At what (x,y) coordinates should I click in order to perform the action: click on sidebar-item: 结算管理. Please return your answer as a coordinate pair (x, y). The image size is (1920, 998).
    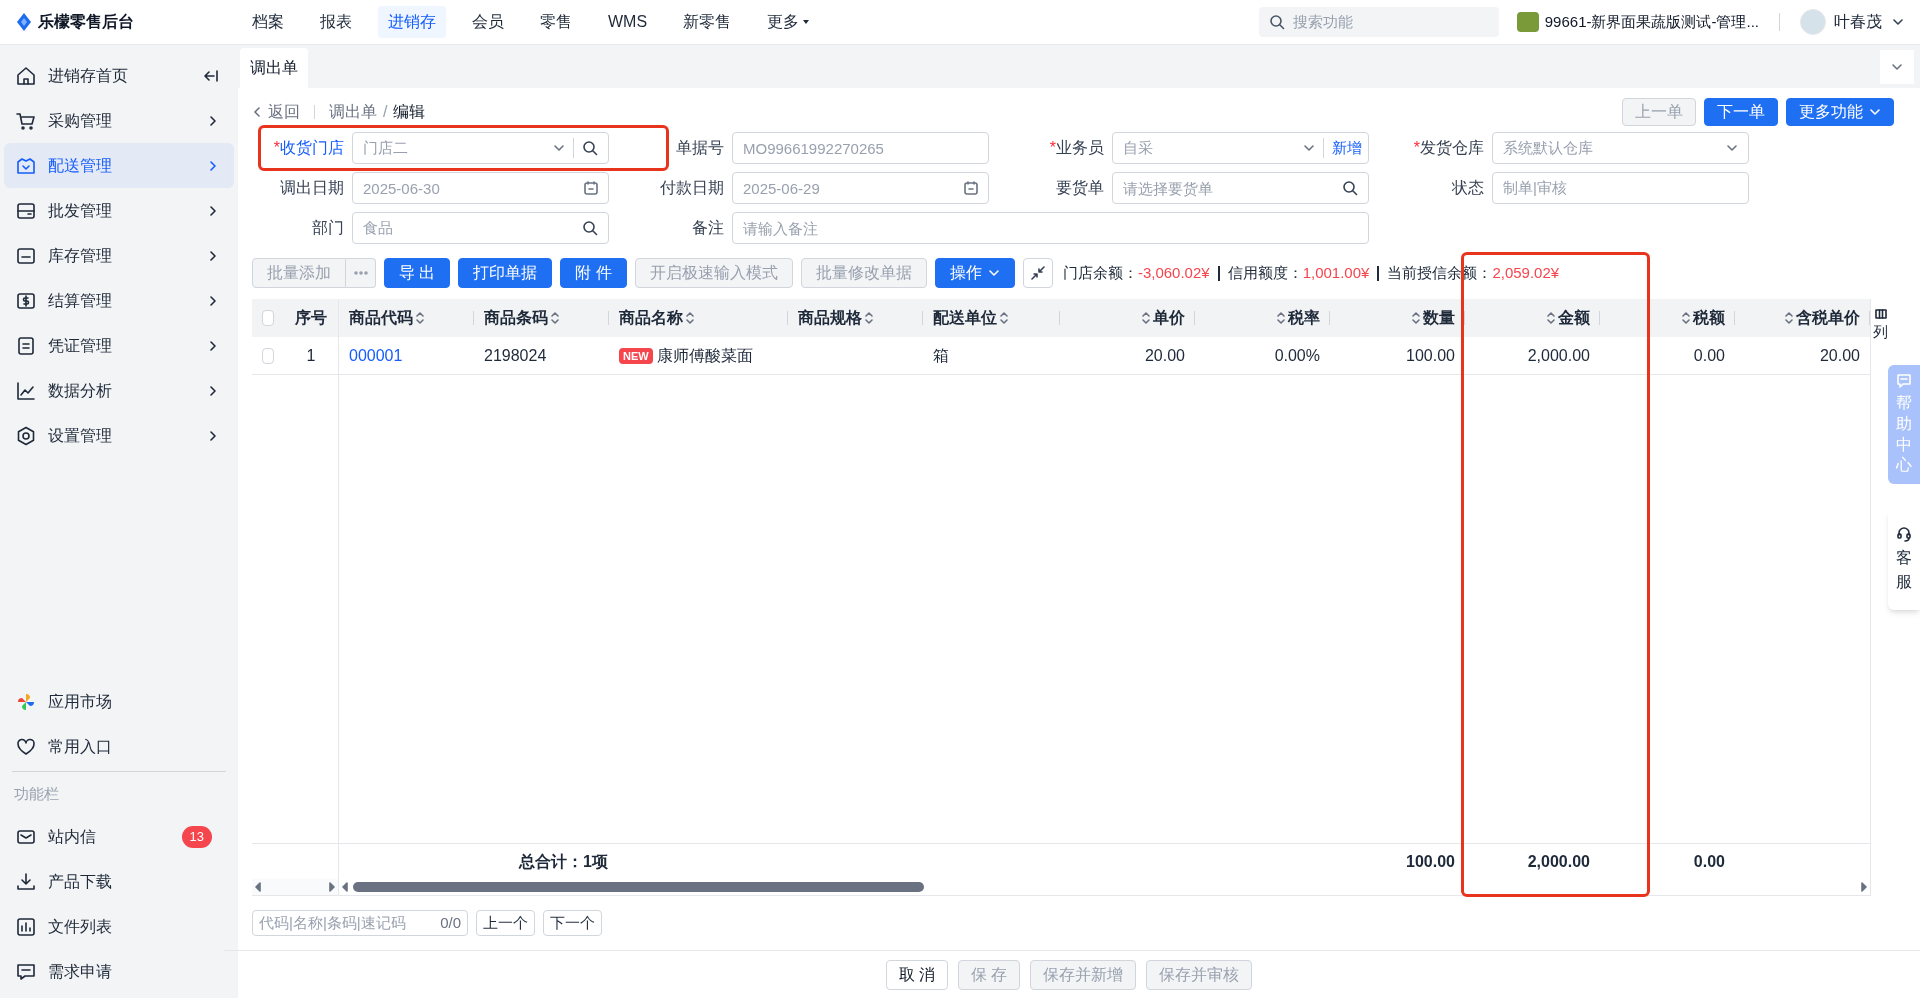
    Looking at the image, I should click on (119, 300).